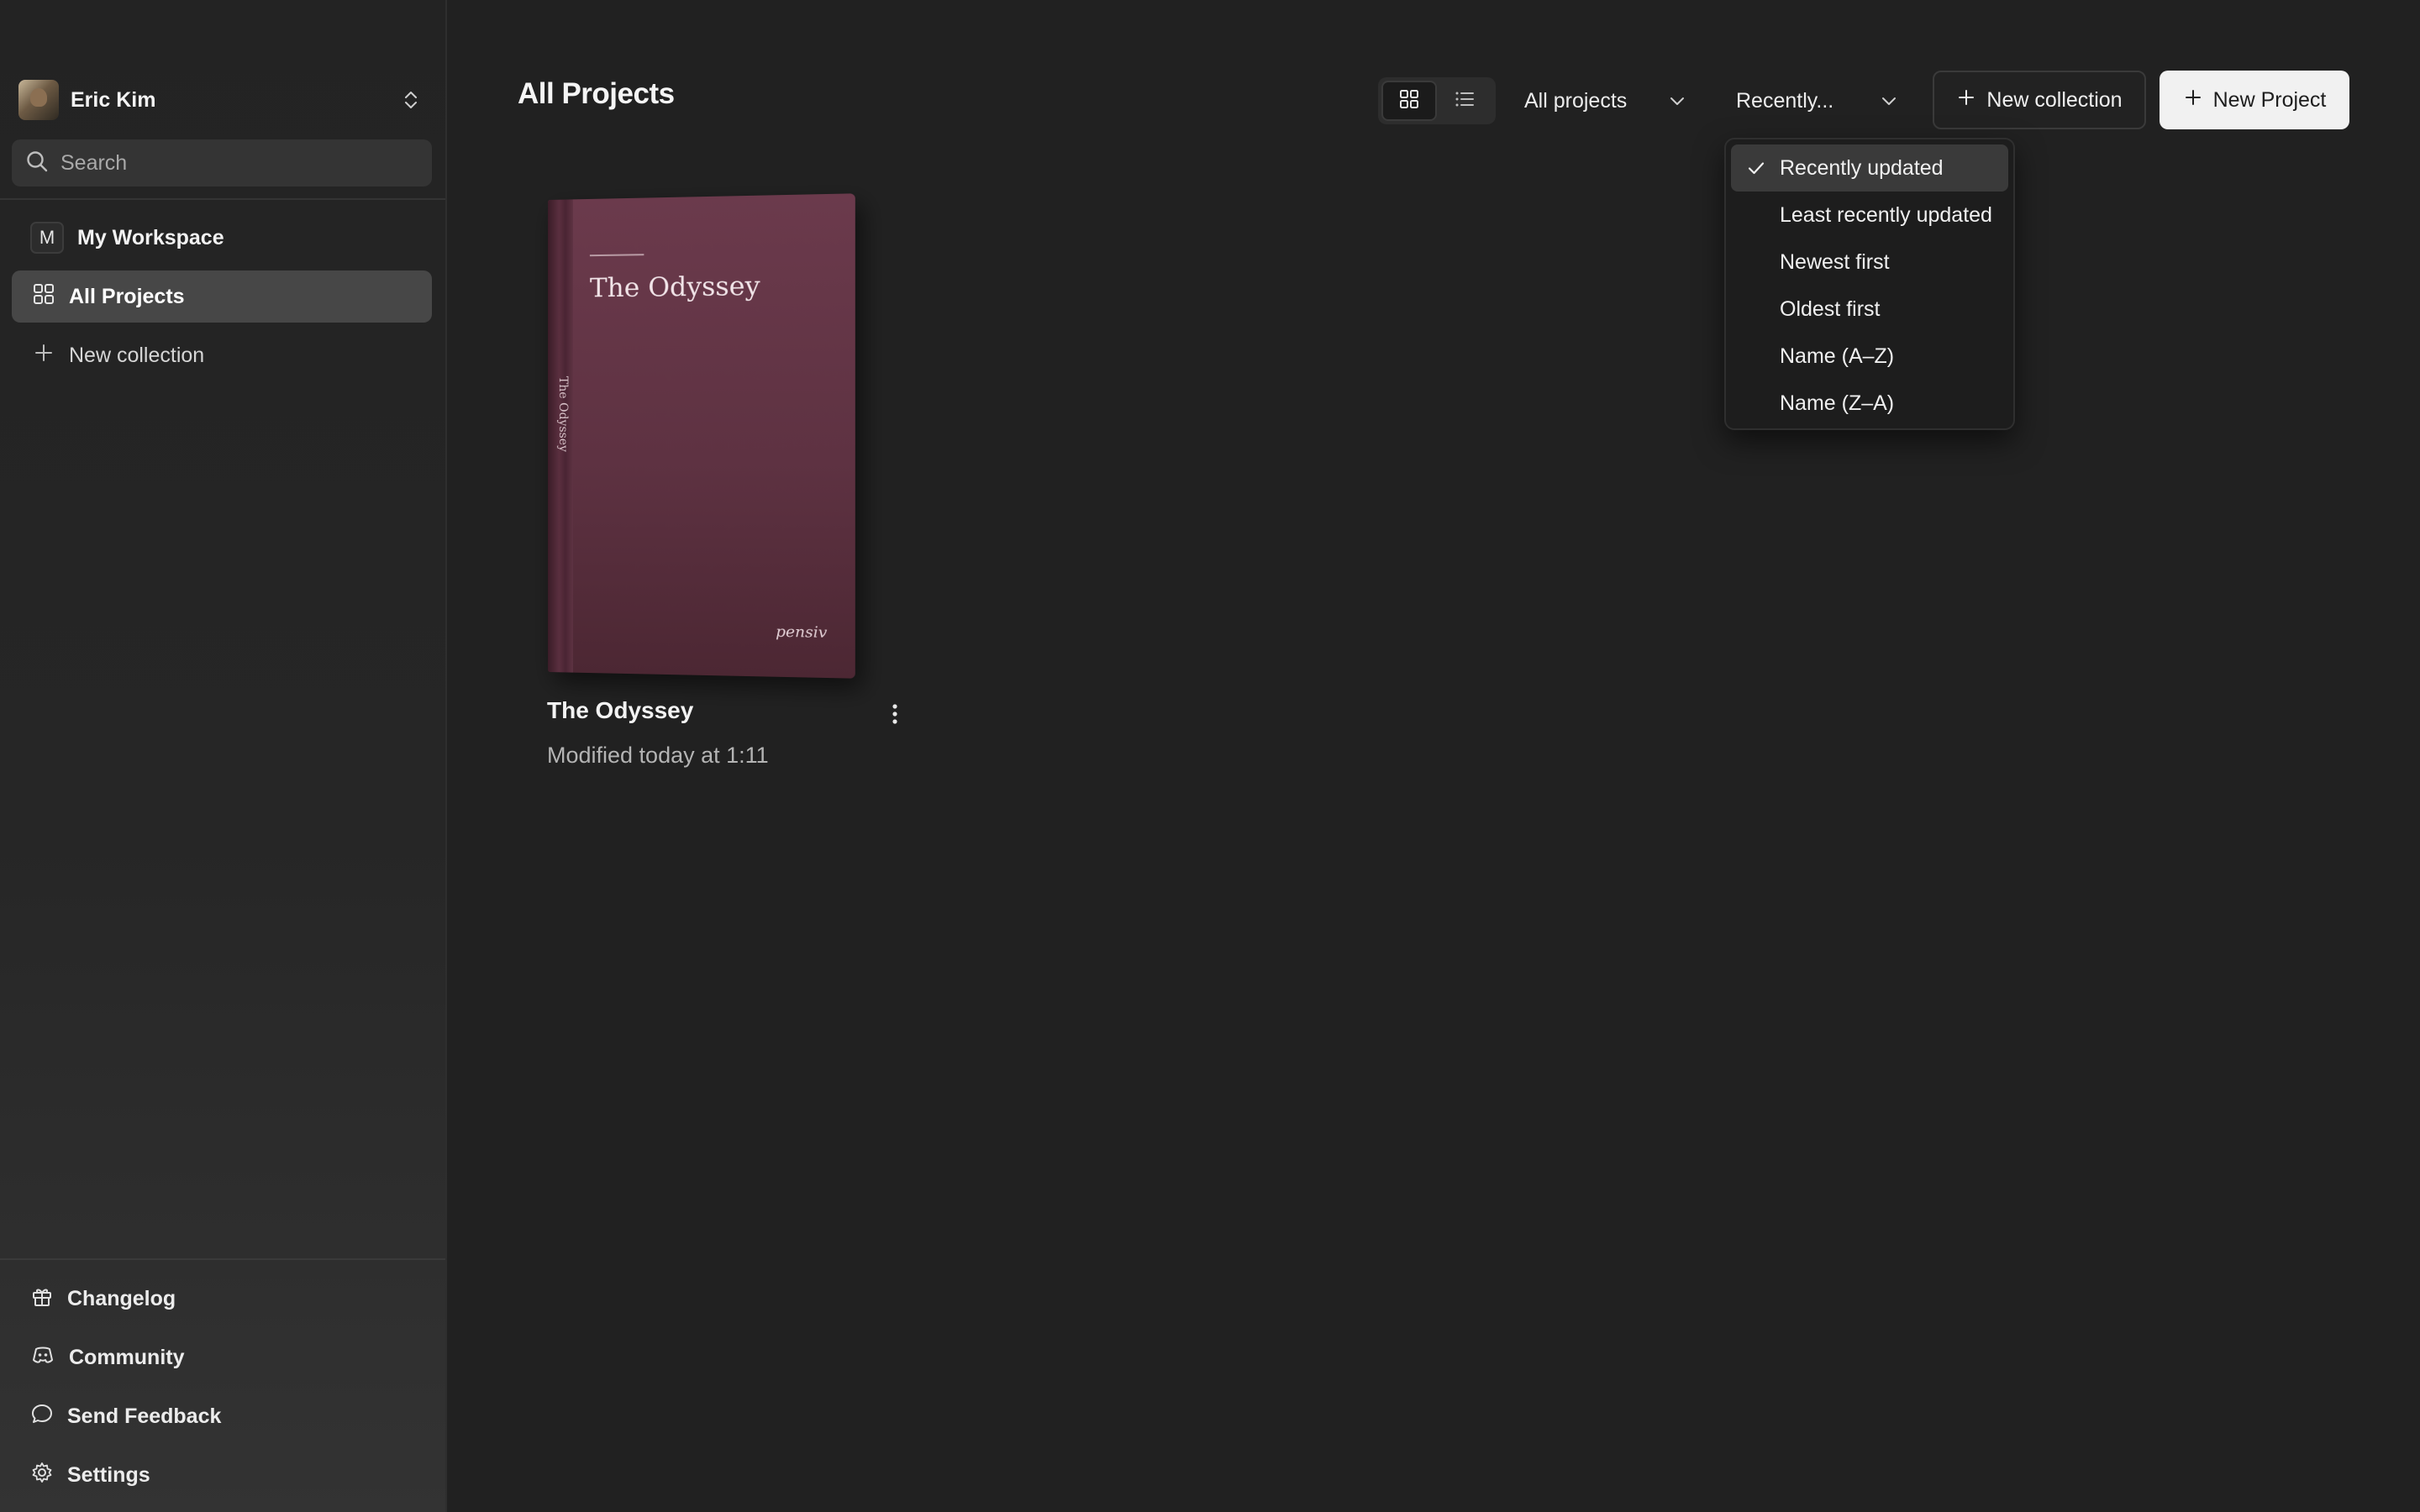 The image size is (2420, 1512). I want to click on sidebar-item-label: Send Feedback, so click(144, 1416).